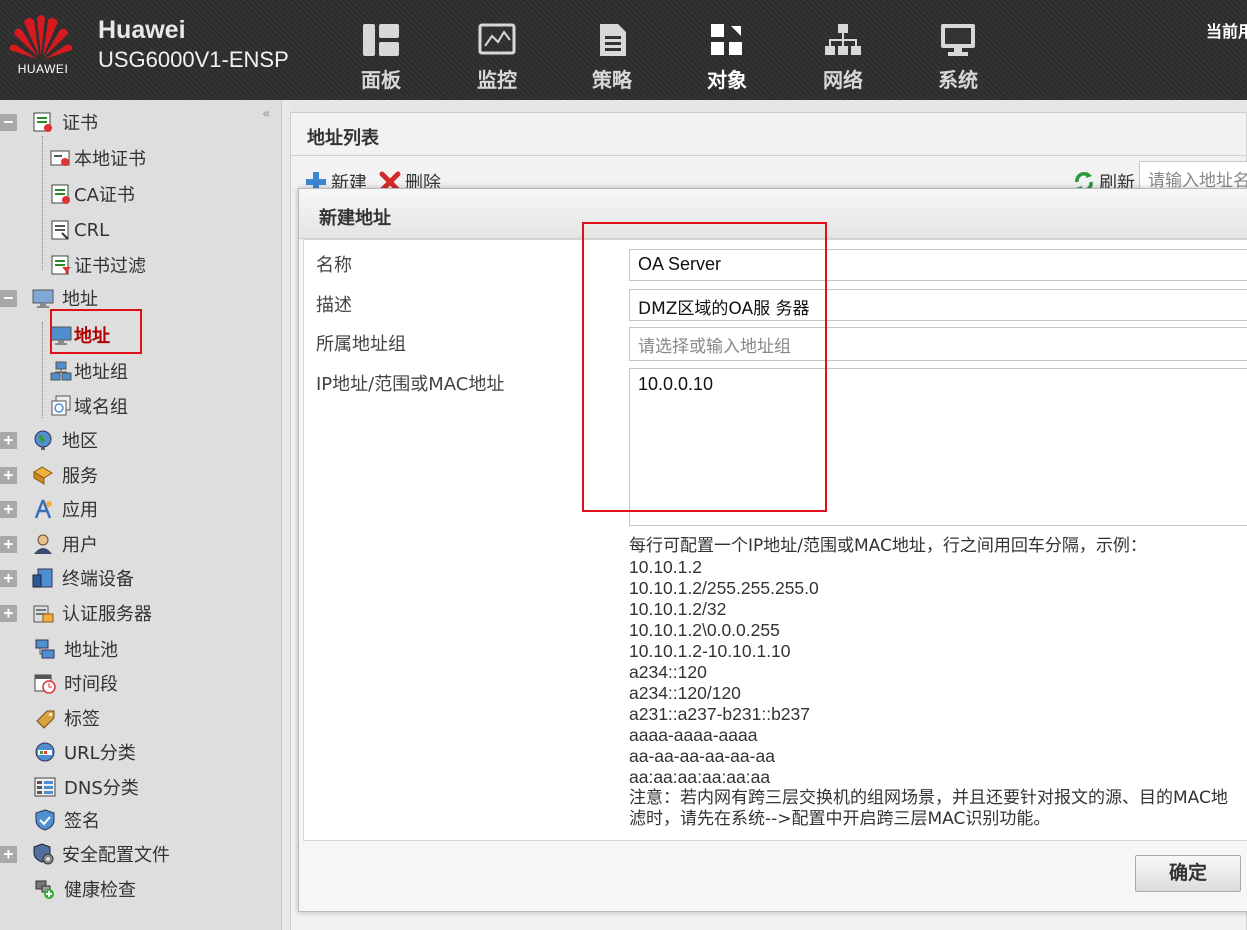  Describe the element at coordinates (60, 194) in the screenshot. I see `ca-certificate-icon` at that location.